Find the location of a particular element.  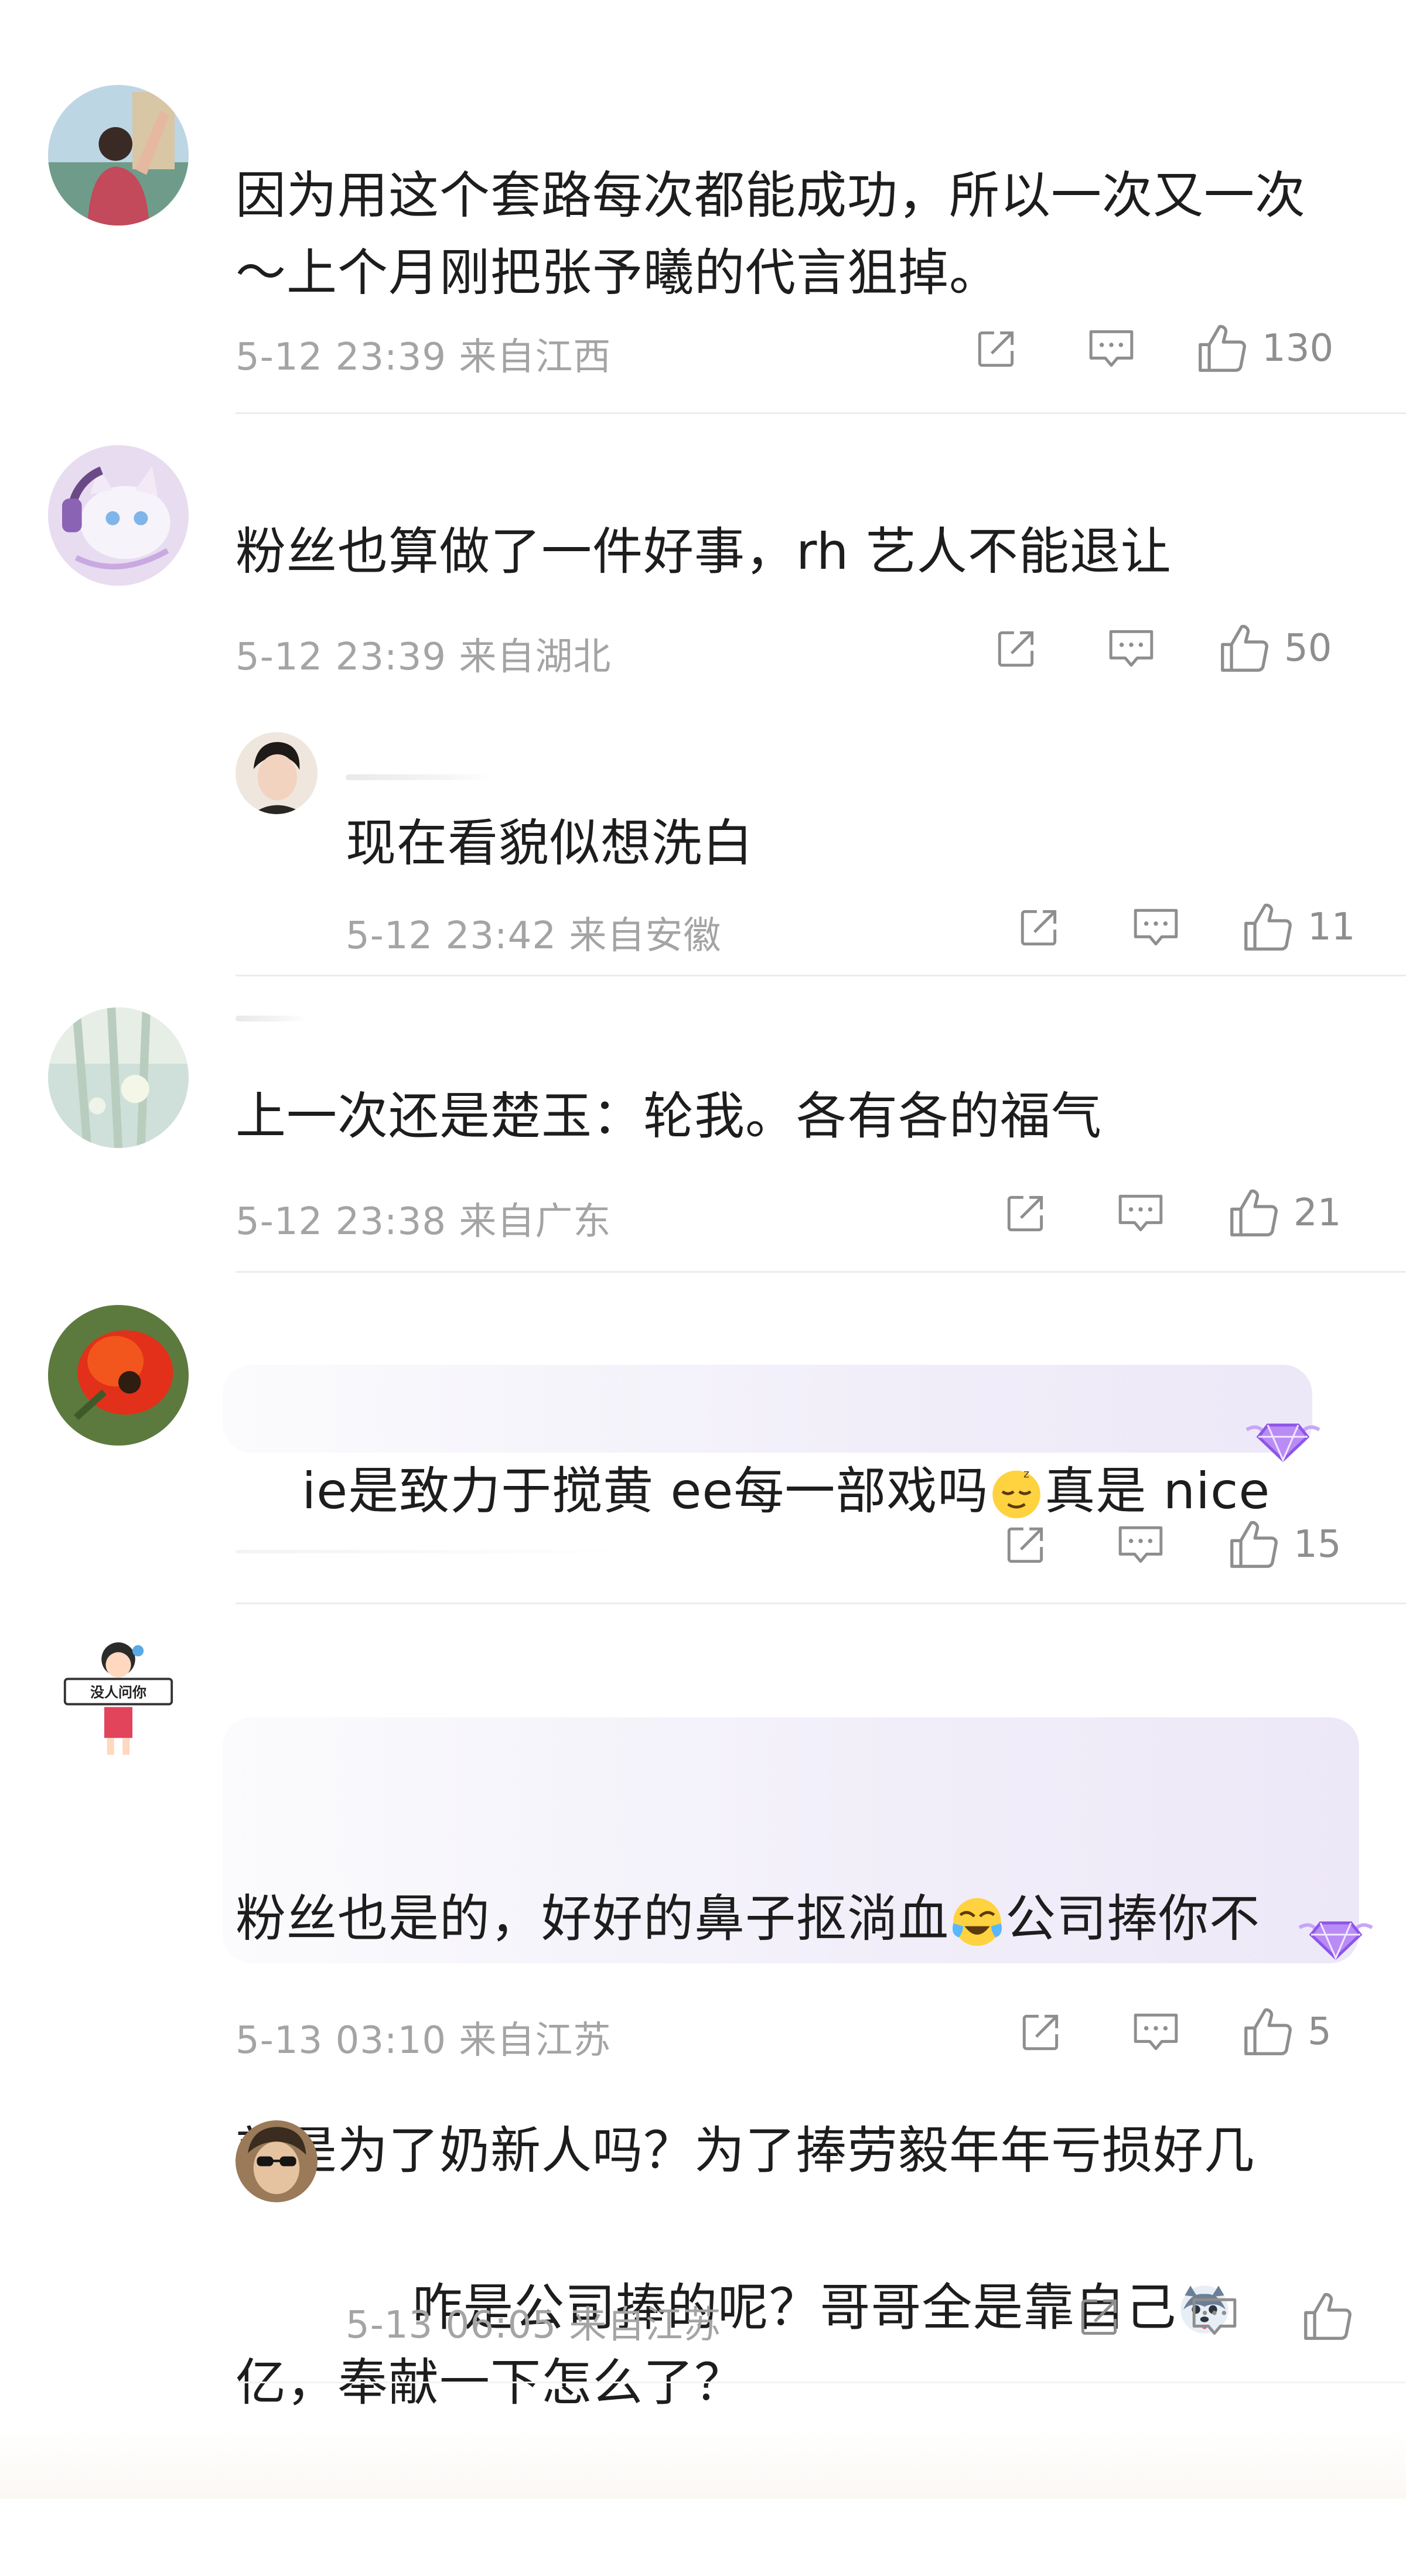

comment-text-part: 真是 nice is located at coordinates (1158, 1491).